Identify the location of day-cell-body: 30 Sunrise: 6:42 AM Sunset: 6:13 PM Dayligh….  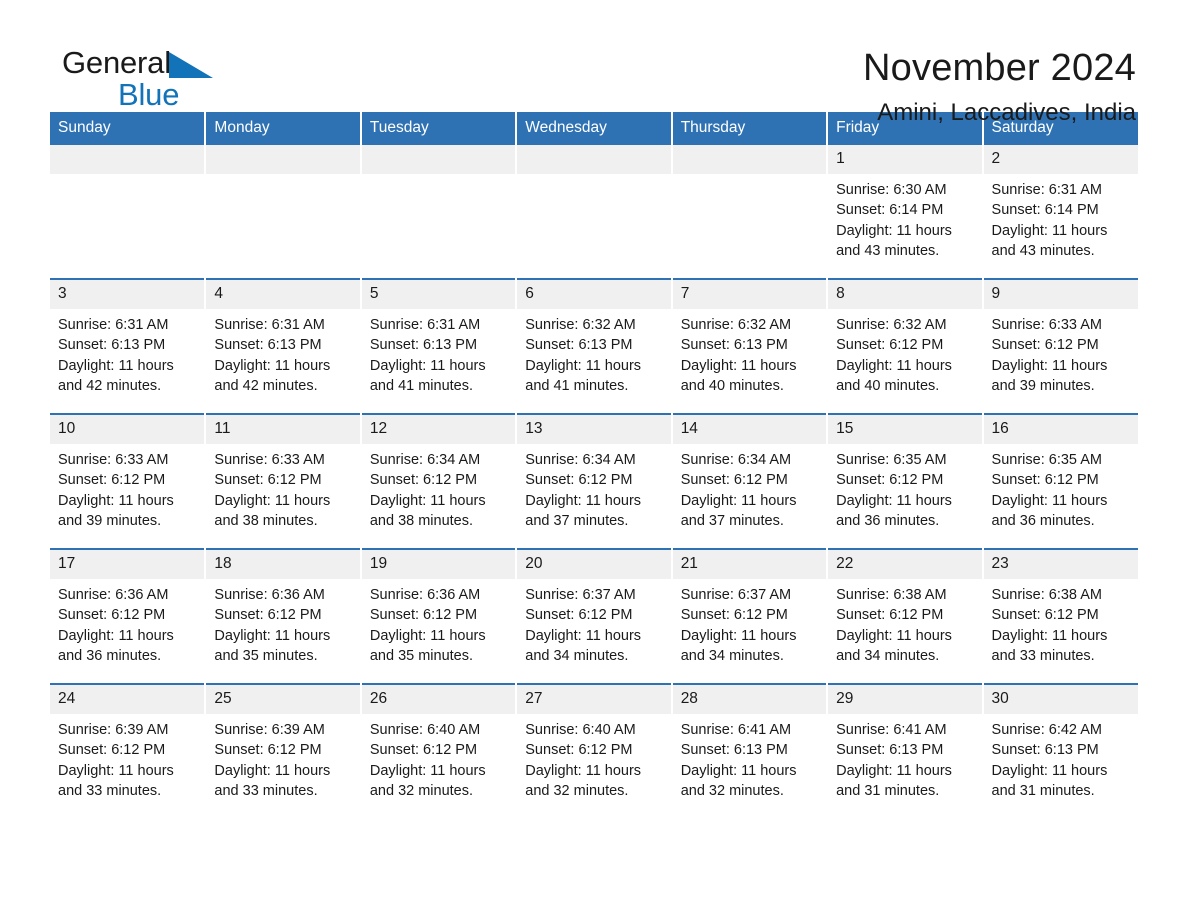
(1060, 751).